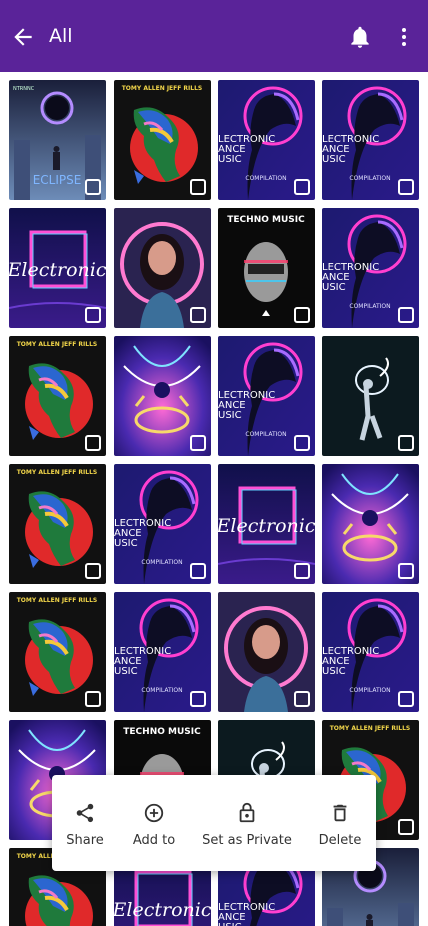 This screenshot has height=926, width=428. What do you see at coordinates (340, 813) in the screenshot?
I see `trash-icon` at bounding box center [340, 813].